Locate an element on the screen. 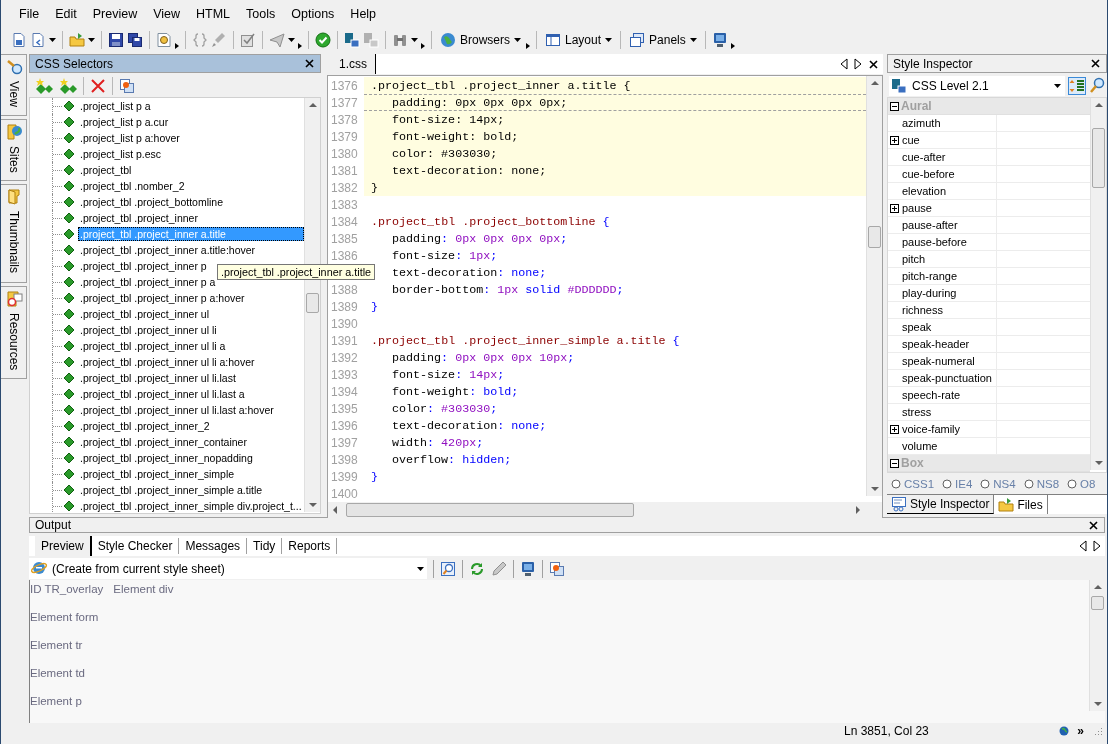  pencil-icon is located at coordinates (499, 568).